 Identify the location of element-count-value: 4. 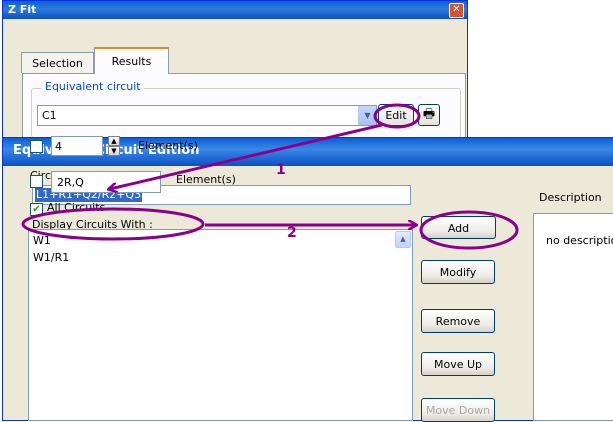
(58, 146).